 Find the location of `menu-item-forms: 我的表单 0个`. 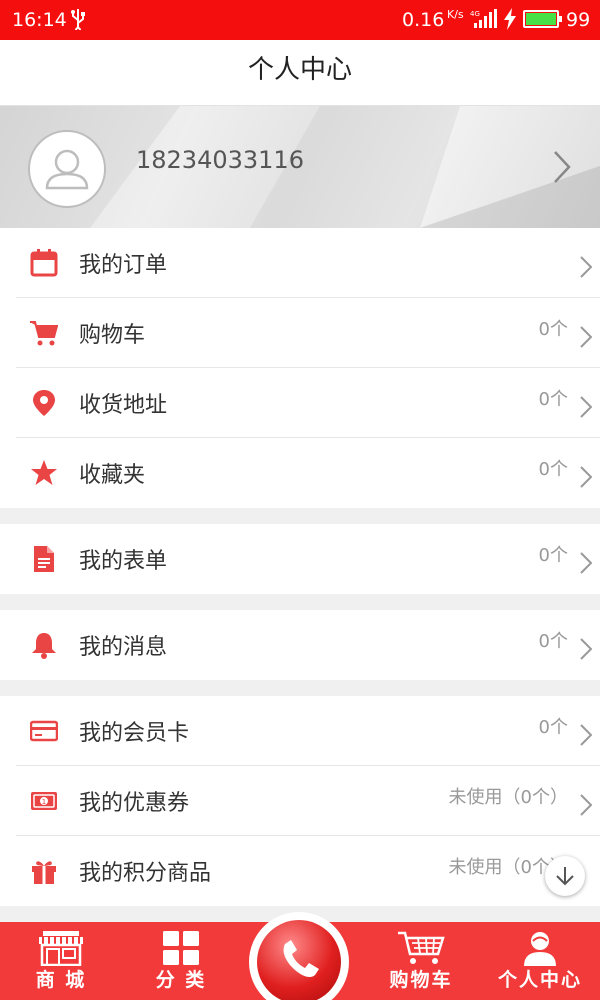

menu-item-forms: 我的表单 0个 is located at coordinates (308, 559).